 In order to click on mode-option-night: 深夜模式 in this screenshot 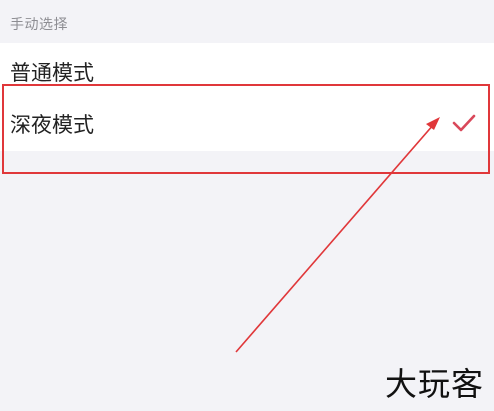, I will do `click(247, 123)`.